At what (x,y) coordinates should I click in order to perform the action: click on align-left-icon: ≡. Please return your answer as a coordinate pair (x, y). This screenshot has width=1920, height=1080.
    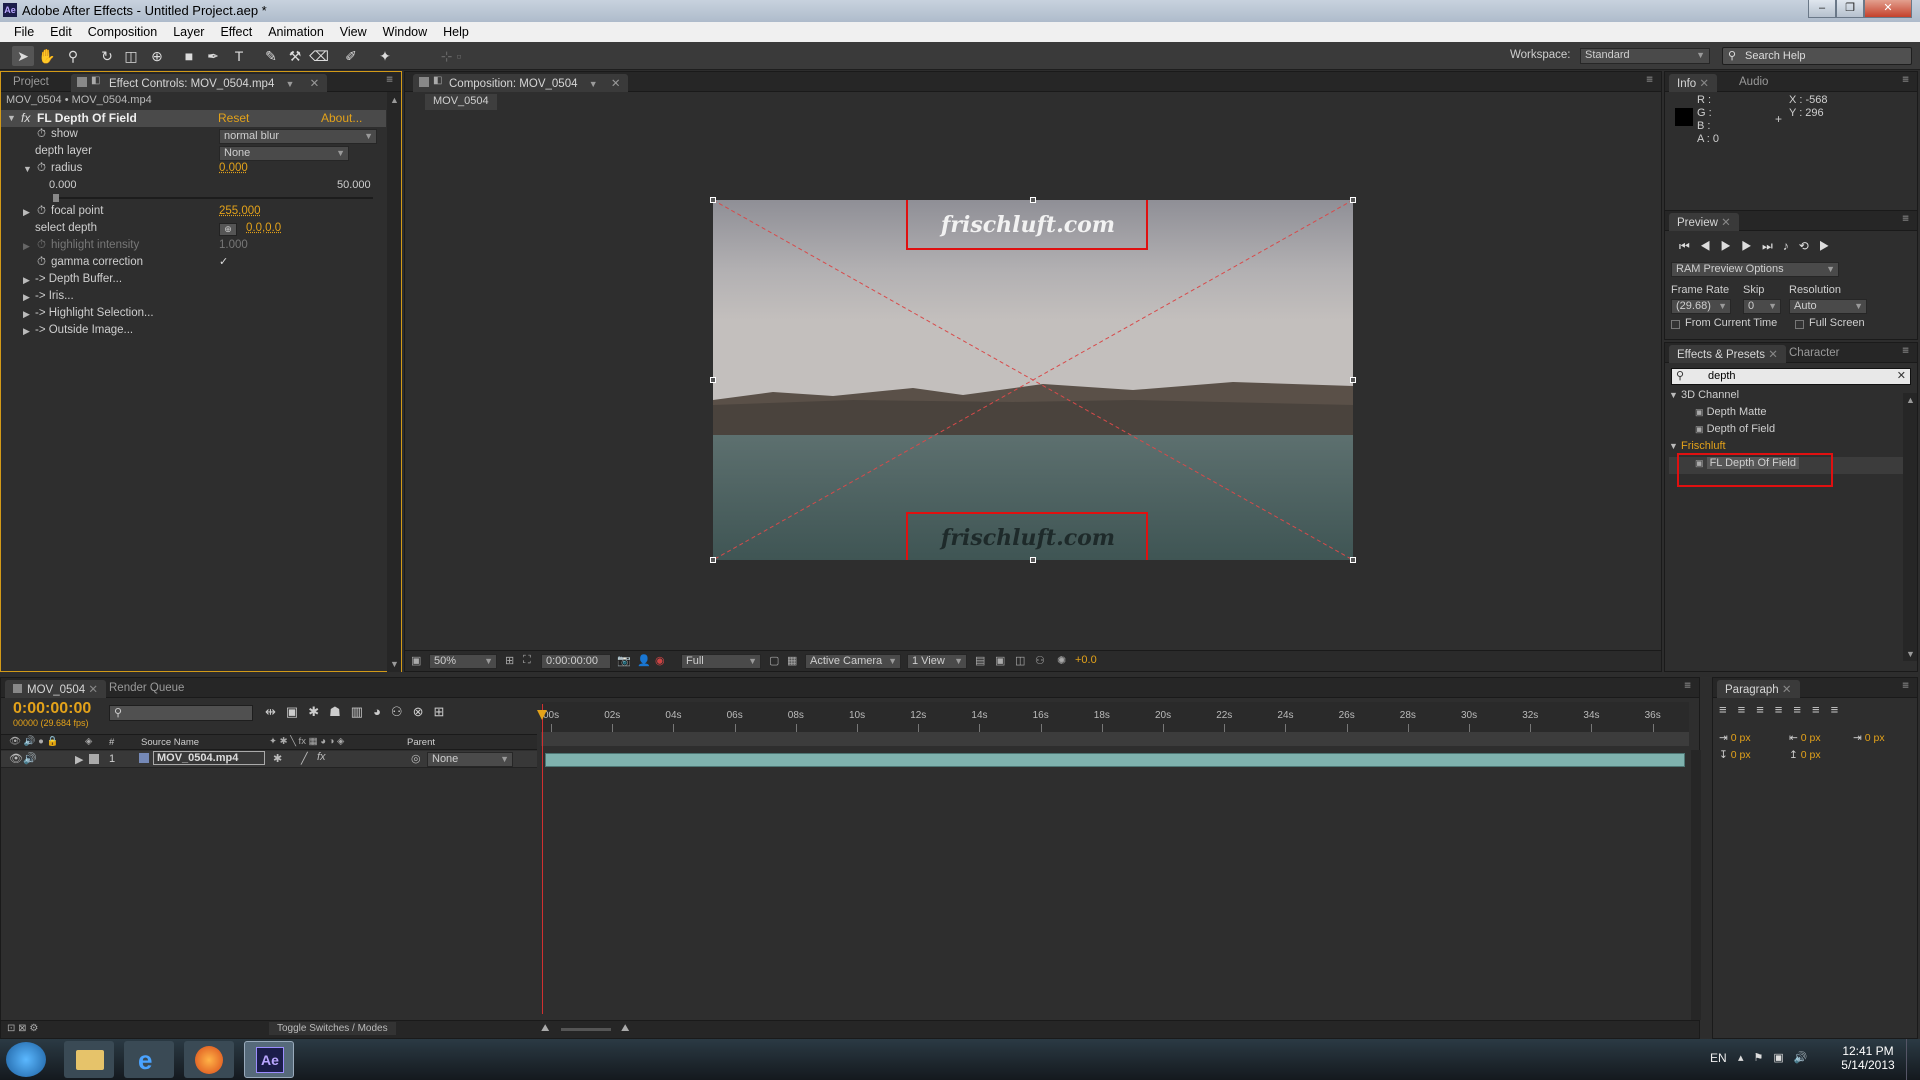
    Looking at the image, I should click on (1728, 709).